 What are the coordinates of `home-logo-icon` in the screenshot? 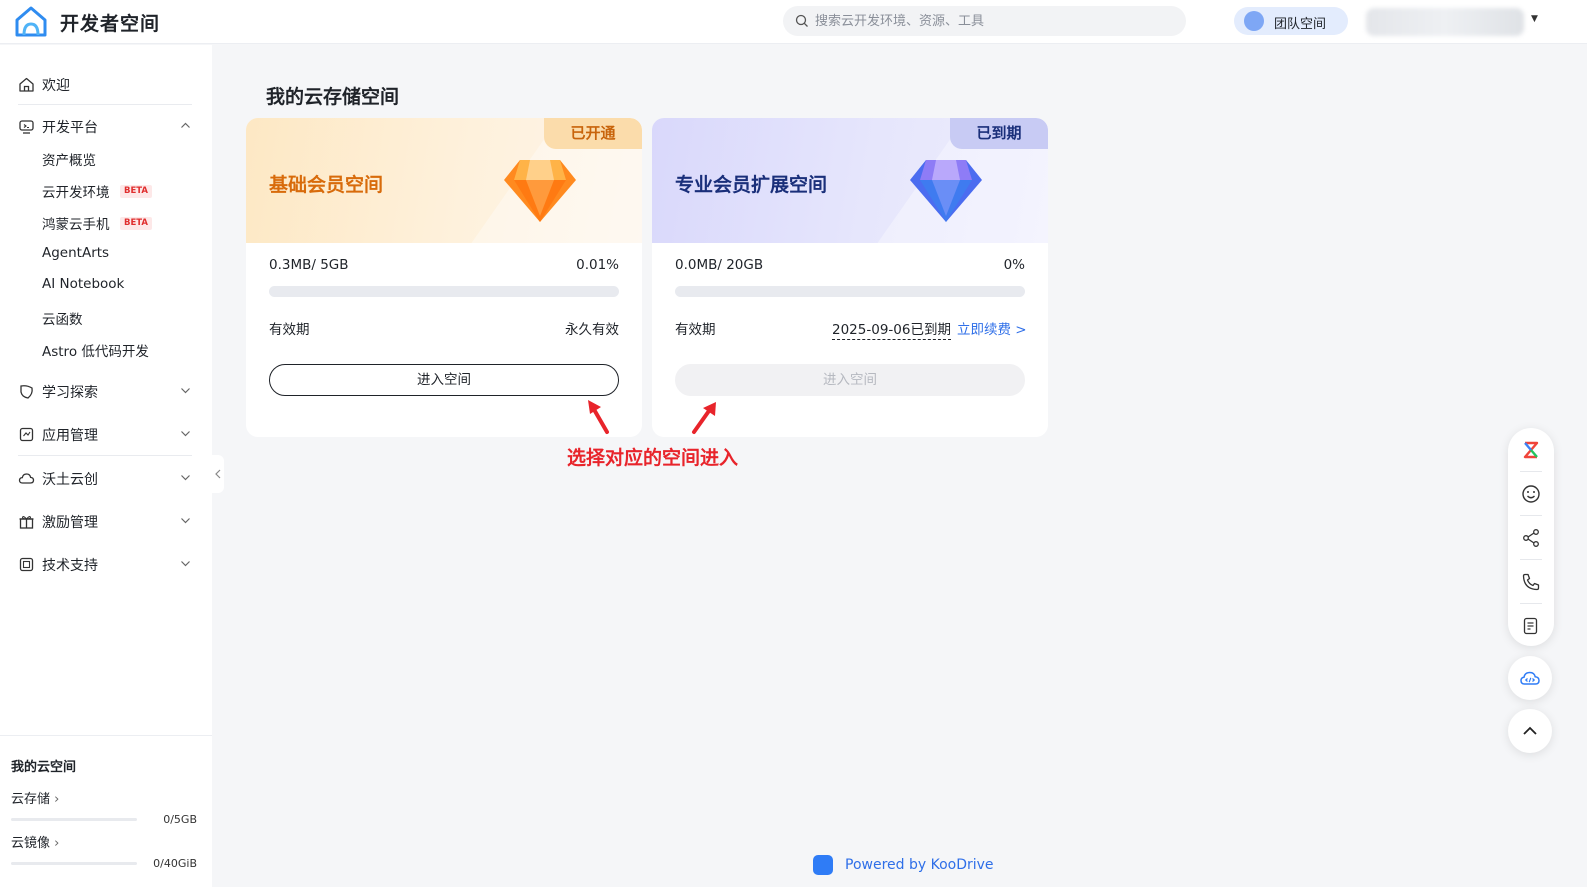 It's located at (31, 22).